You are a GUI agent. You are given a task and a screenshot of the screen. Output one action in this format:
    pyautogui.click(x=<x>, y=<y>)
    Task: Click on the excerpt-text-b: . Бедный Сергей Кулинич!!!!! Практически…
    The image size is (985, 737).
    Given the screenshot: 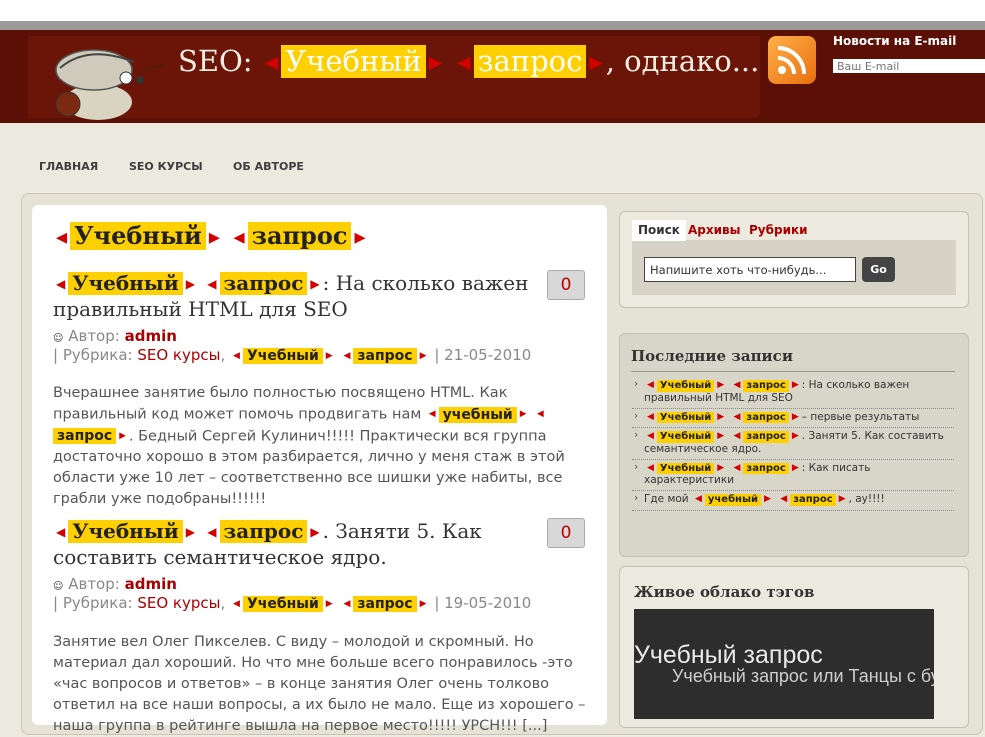 What is the action you would take?
    pyautogui.click(x=309, y=467)
    